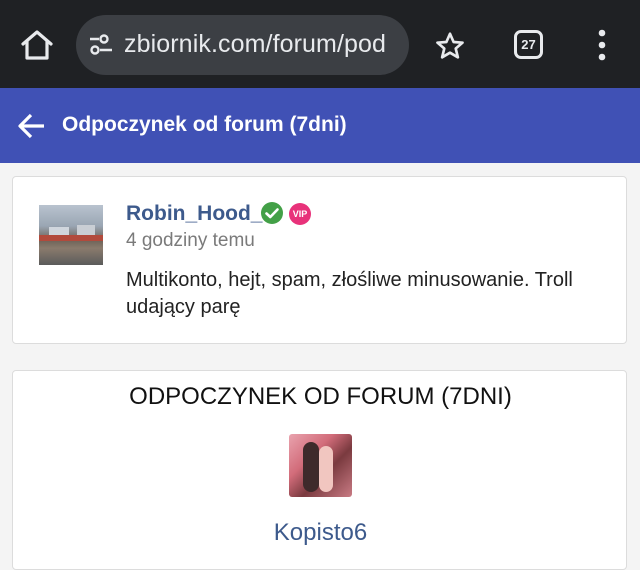  I want to click on url-text: zbiornik.com/forum/pod, so click(255, 44).